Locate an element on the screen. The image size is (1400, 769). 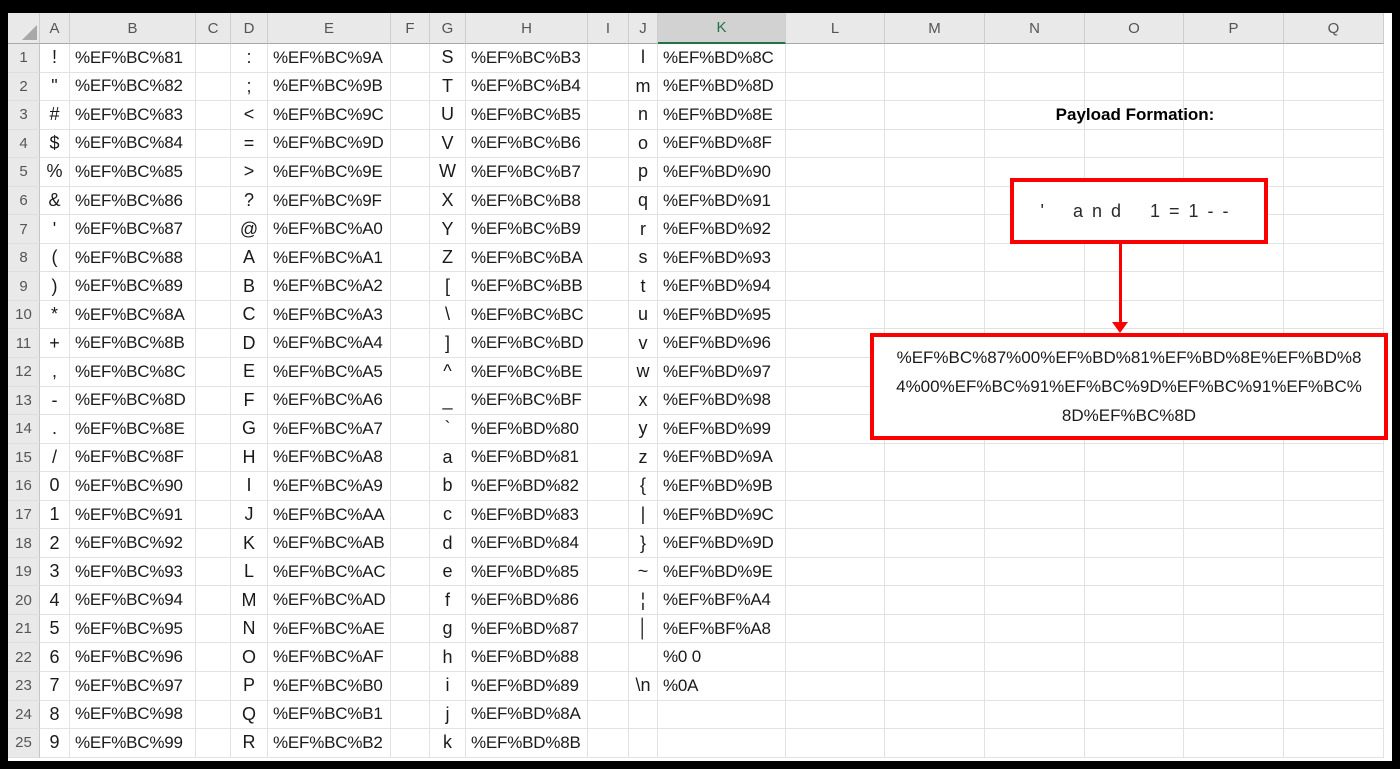
cell-J12: w is located at coordinates (643, 372).